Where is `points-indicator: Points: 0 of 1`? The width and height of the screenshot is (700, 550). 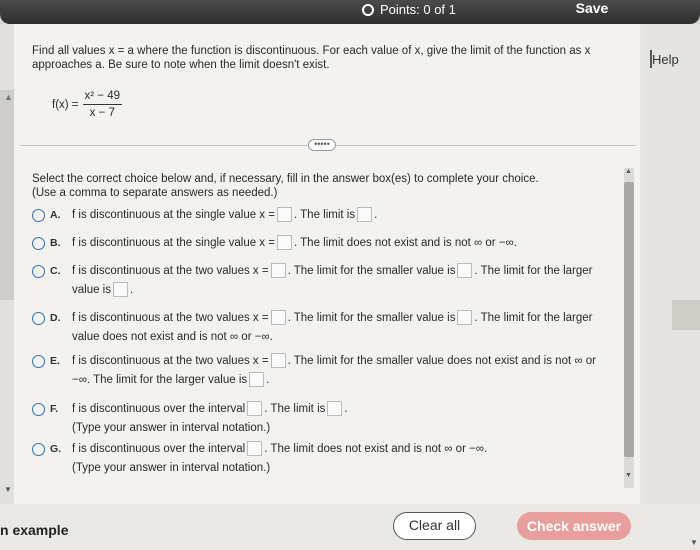
points-indicator: Points: 0 of 1 is located at coordinates (409, 9).